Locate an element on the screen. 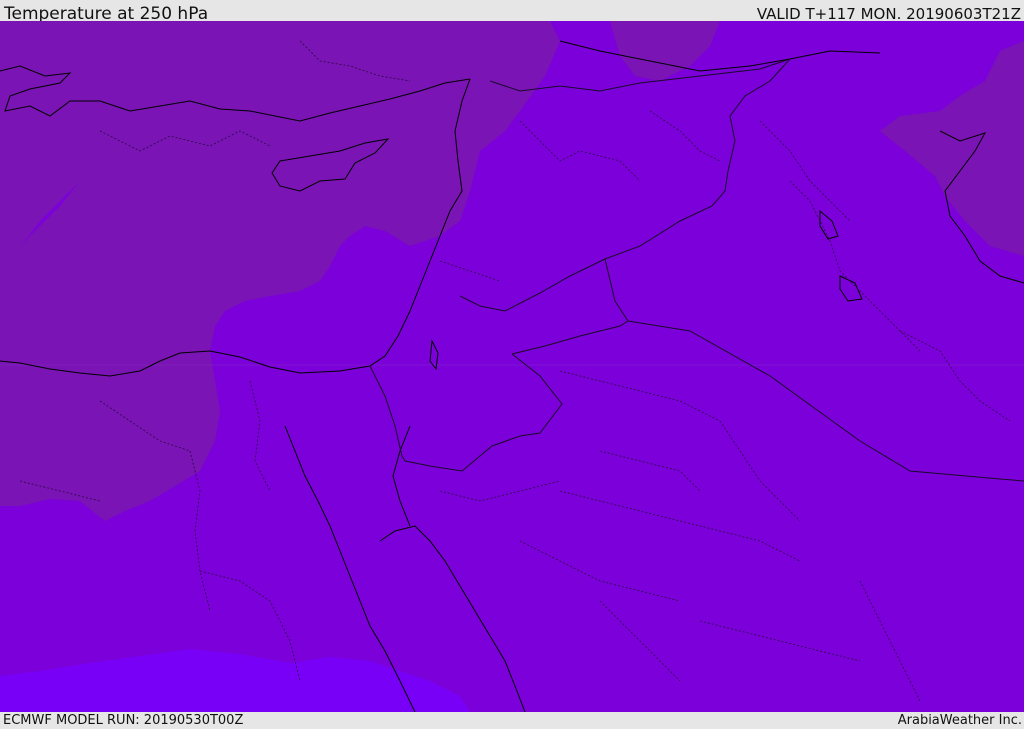 This screenshot has width=1024, height=729. model-run-label: ECMWF MODEL RUN: 20190530T00Z is located at coordinates (123, 720).